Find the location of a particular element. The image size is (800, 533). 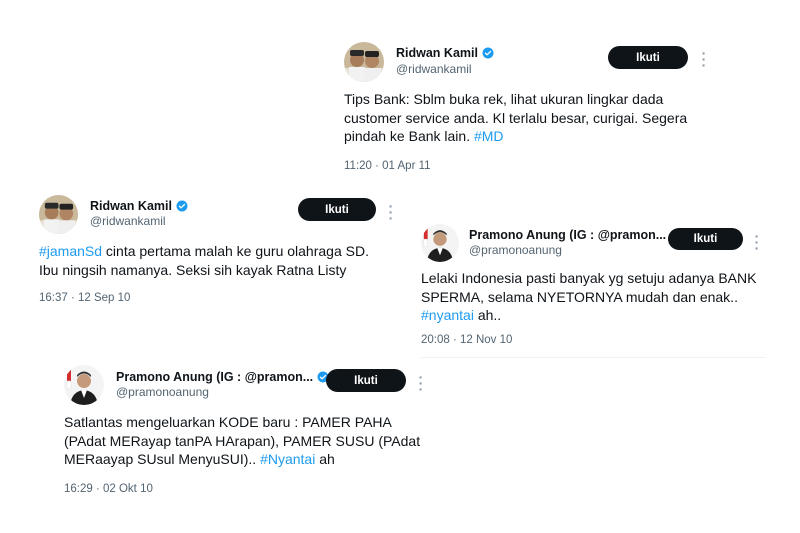

tweet-timestamp: 16:37 · 12 Sep 10 is located at coordinates (84, 298).